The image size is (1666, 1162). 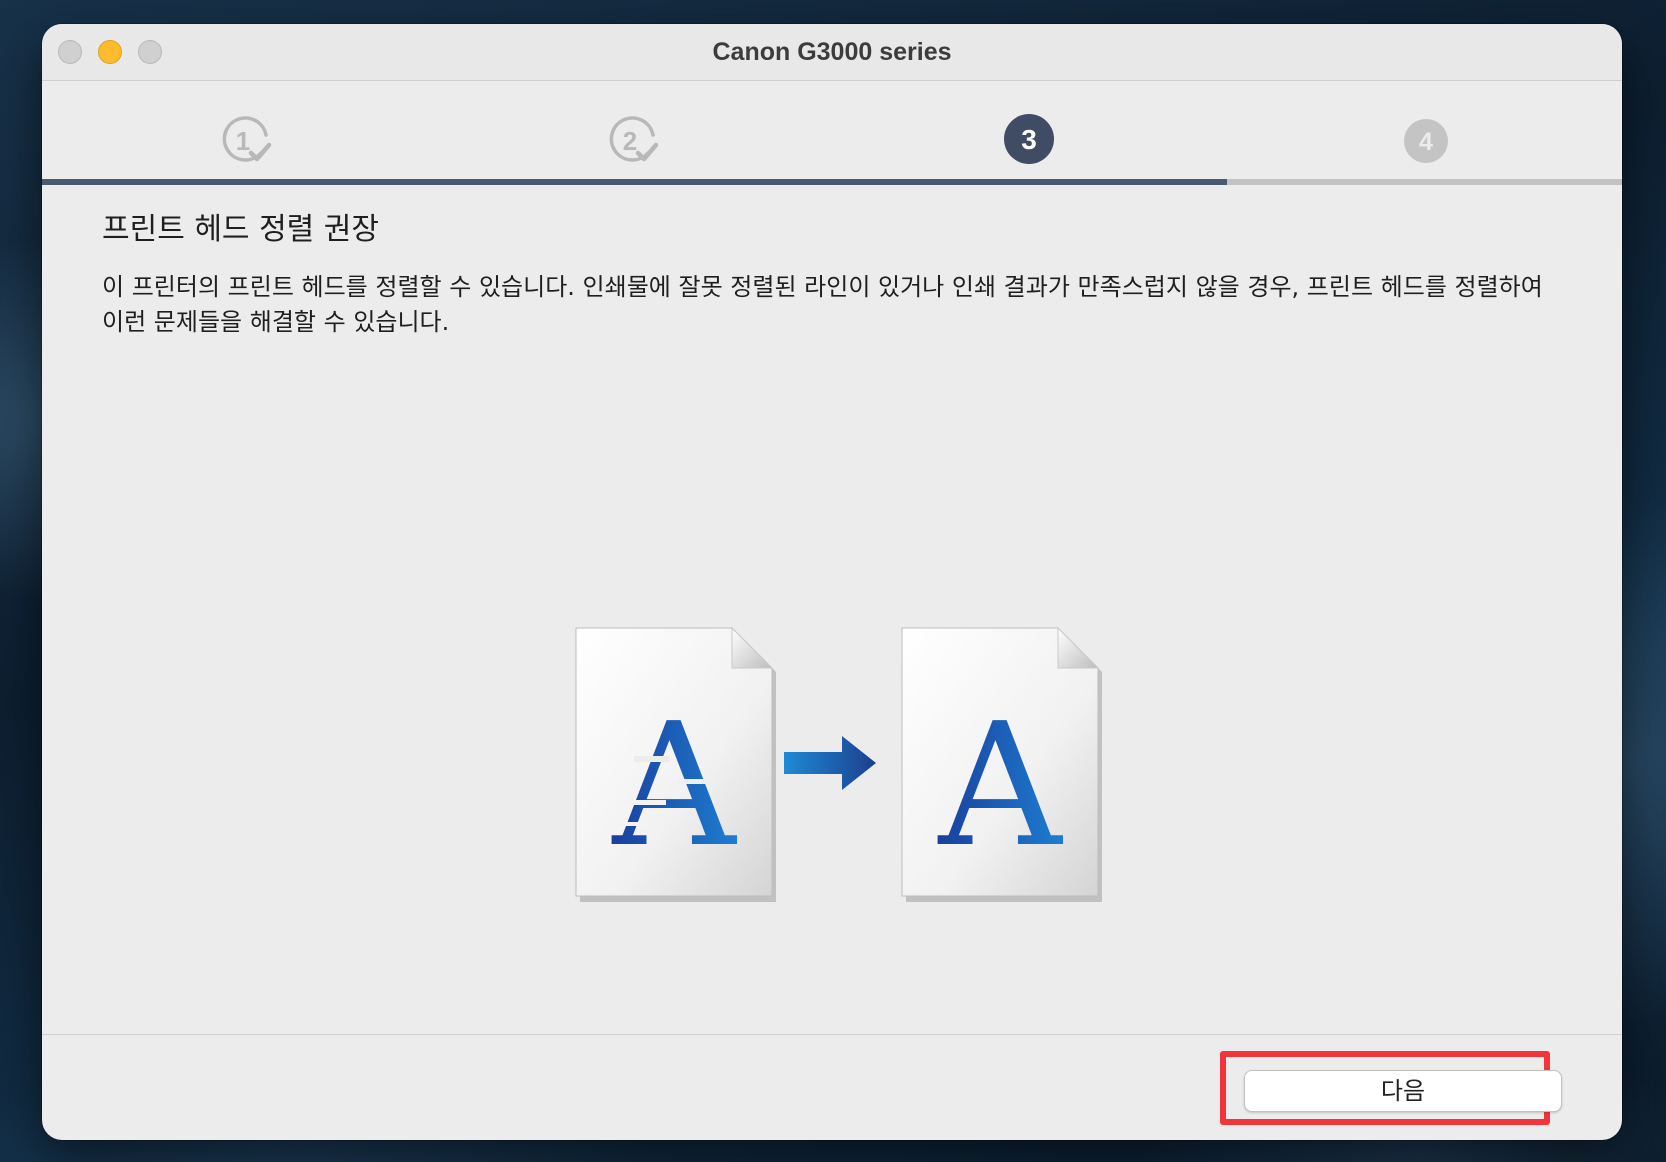 What do you see at coordinates (1001, 786) in the screenshot?
I see `after-letter: A` at bounding box center [1001, 786].